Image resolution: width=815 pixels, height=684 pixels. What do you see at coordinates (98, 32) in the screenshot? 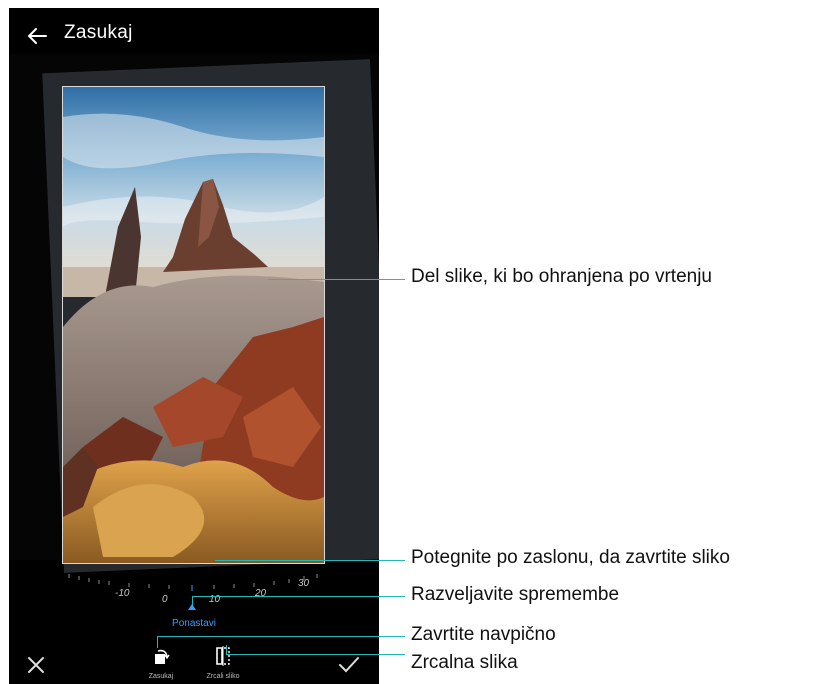
I see `page-title: Zasukaj` at bounding box center [98, 32].